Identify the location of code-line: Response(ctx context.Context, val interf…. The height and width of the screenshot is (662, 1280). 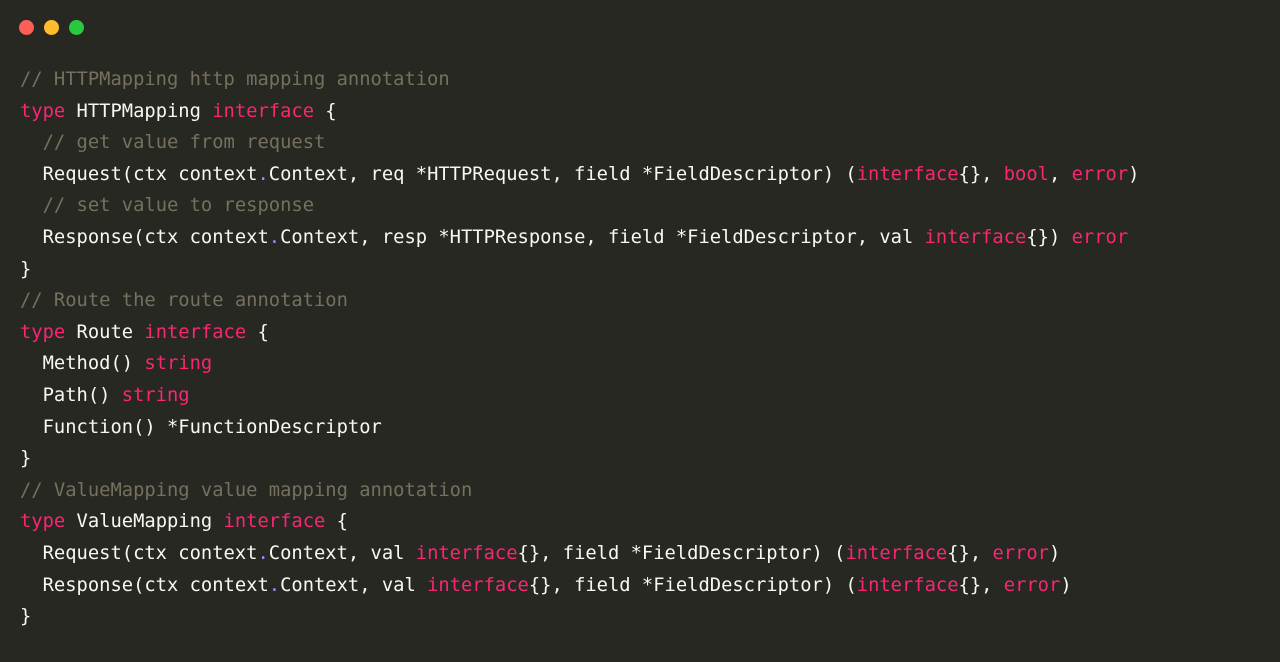
(579, 586).